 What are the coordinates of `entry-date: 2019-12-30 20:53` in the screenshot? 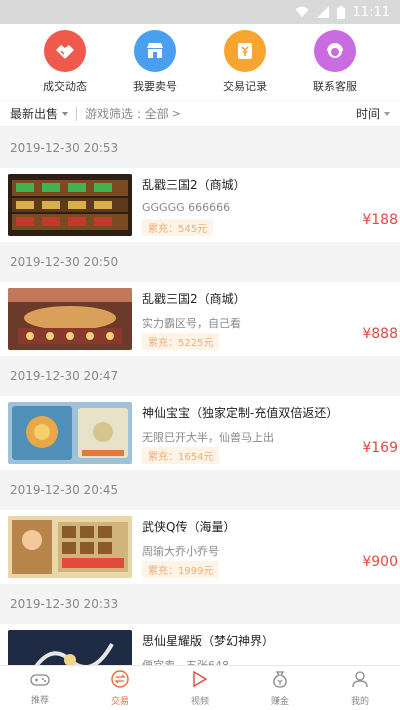 It's located at (64, 148).